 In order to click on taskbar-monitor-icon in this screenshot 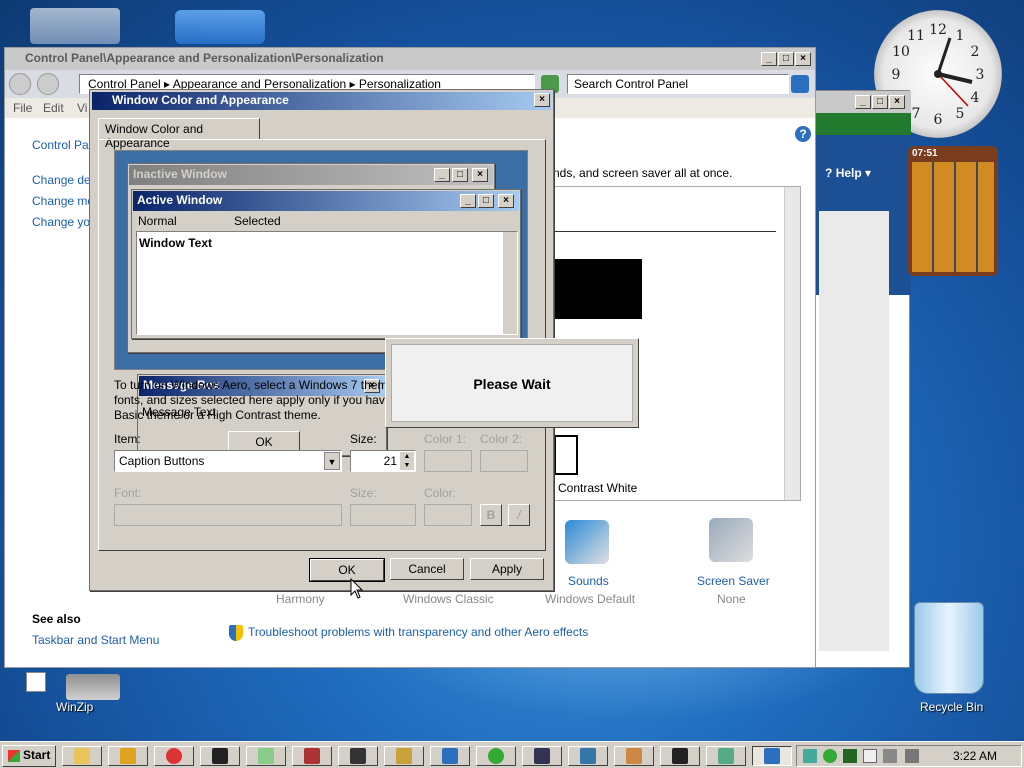, I will do `click(542, 756)`.